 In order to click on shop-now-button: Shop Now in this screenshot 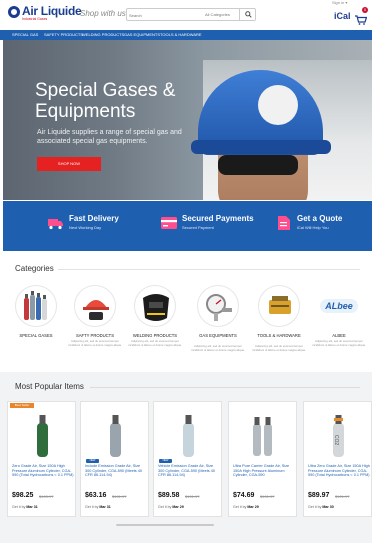, I will do `click(69, 164)`.